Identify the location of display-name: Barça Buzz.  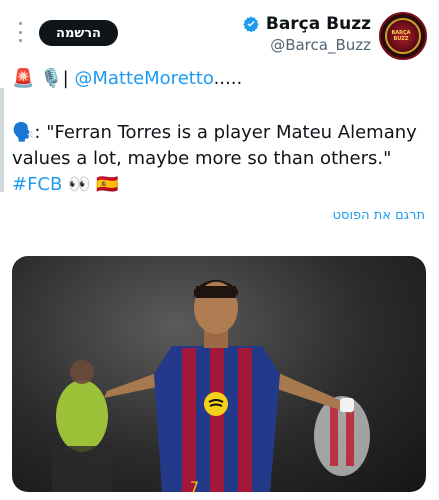
(318, 24).